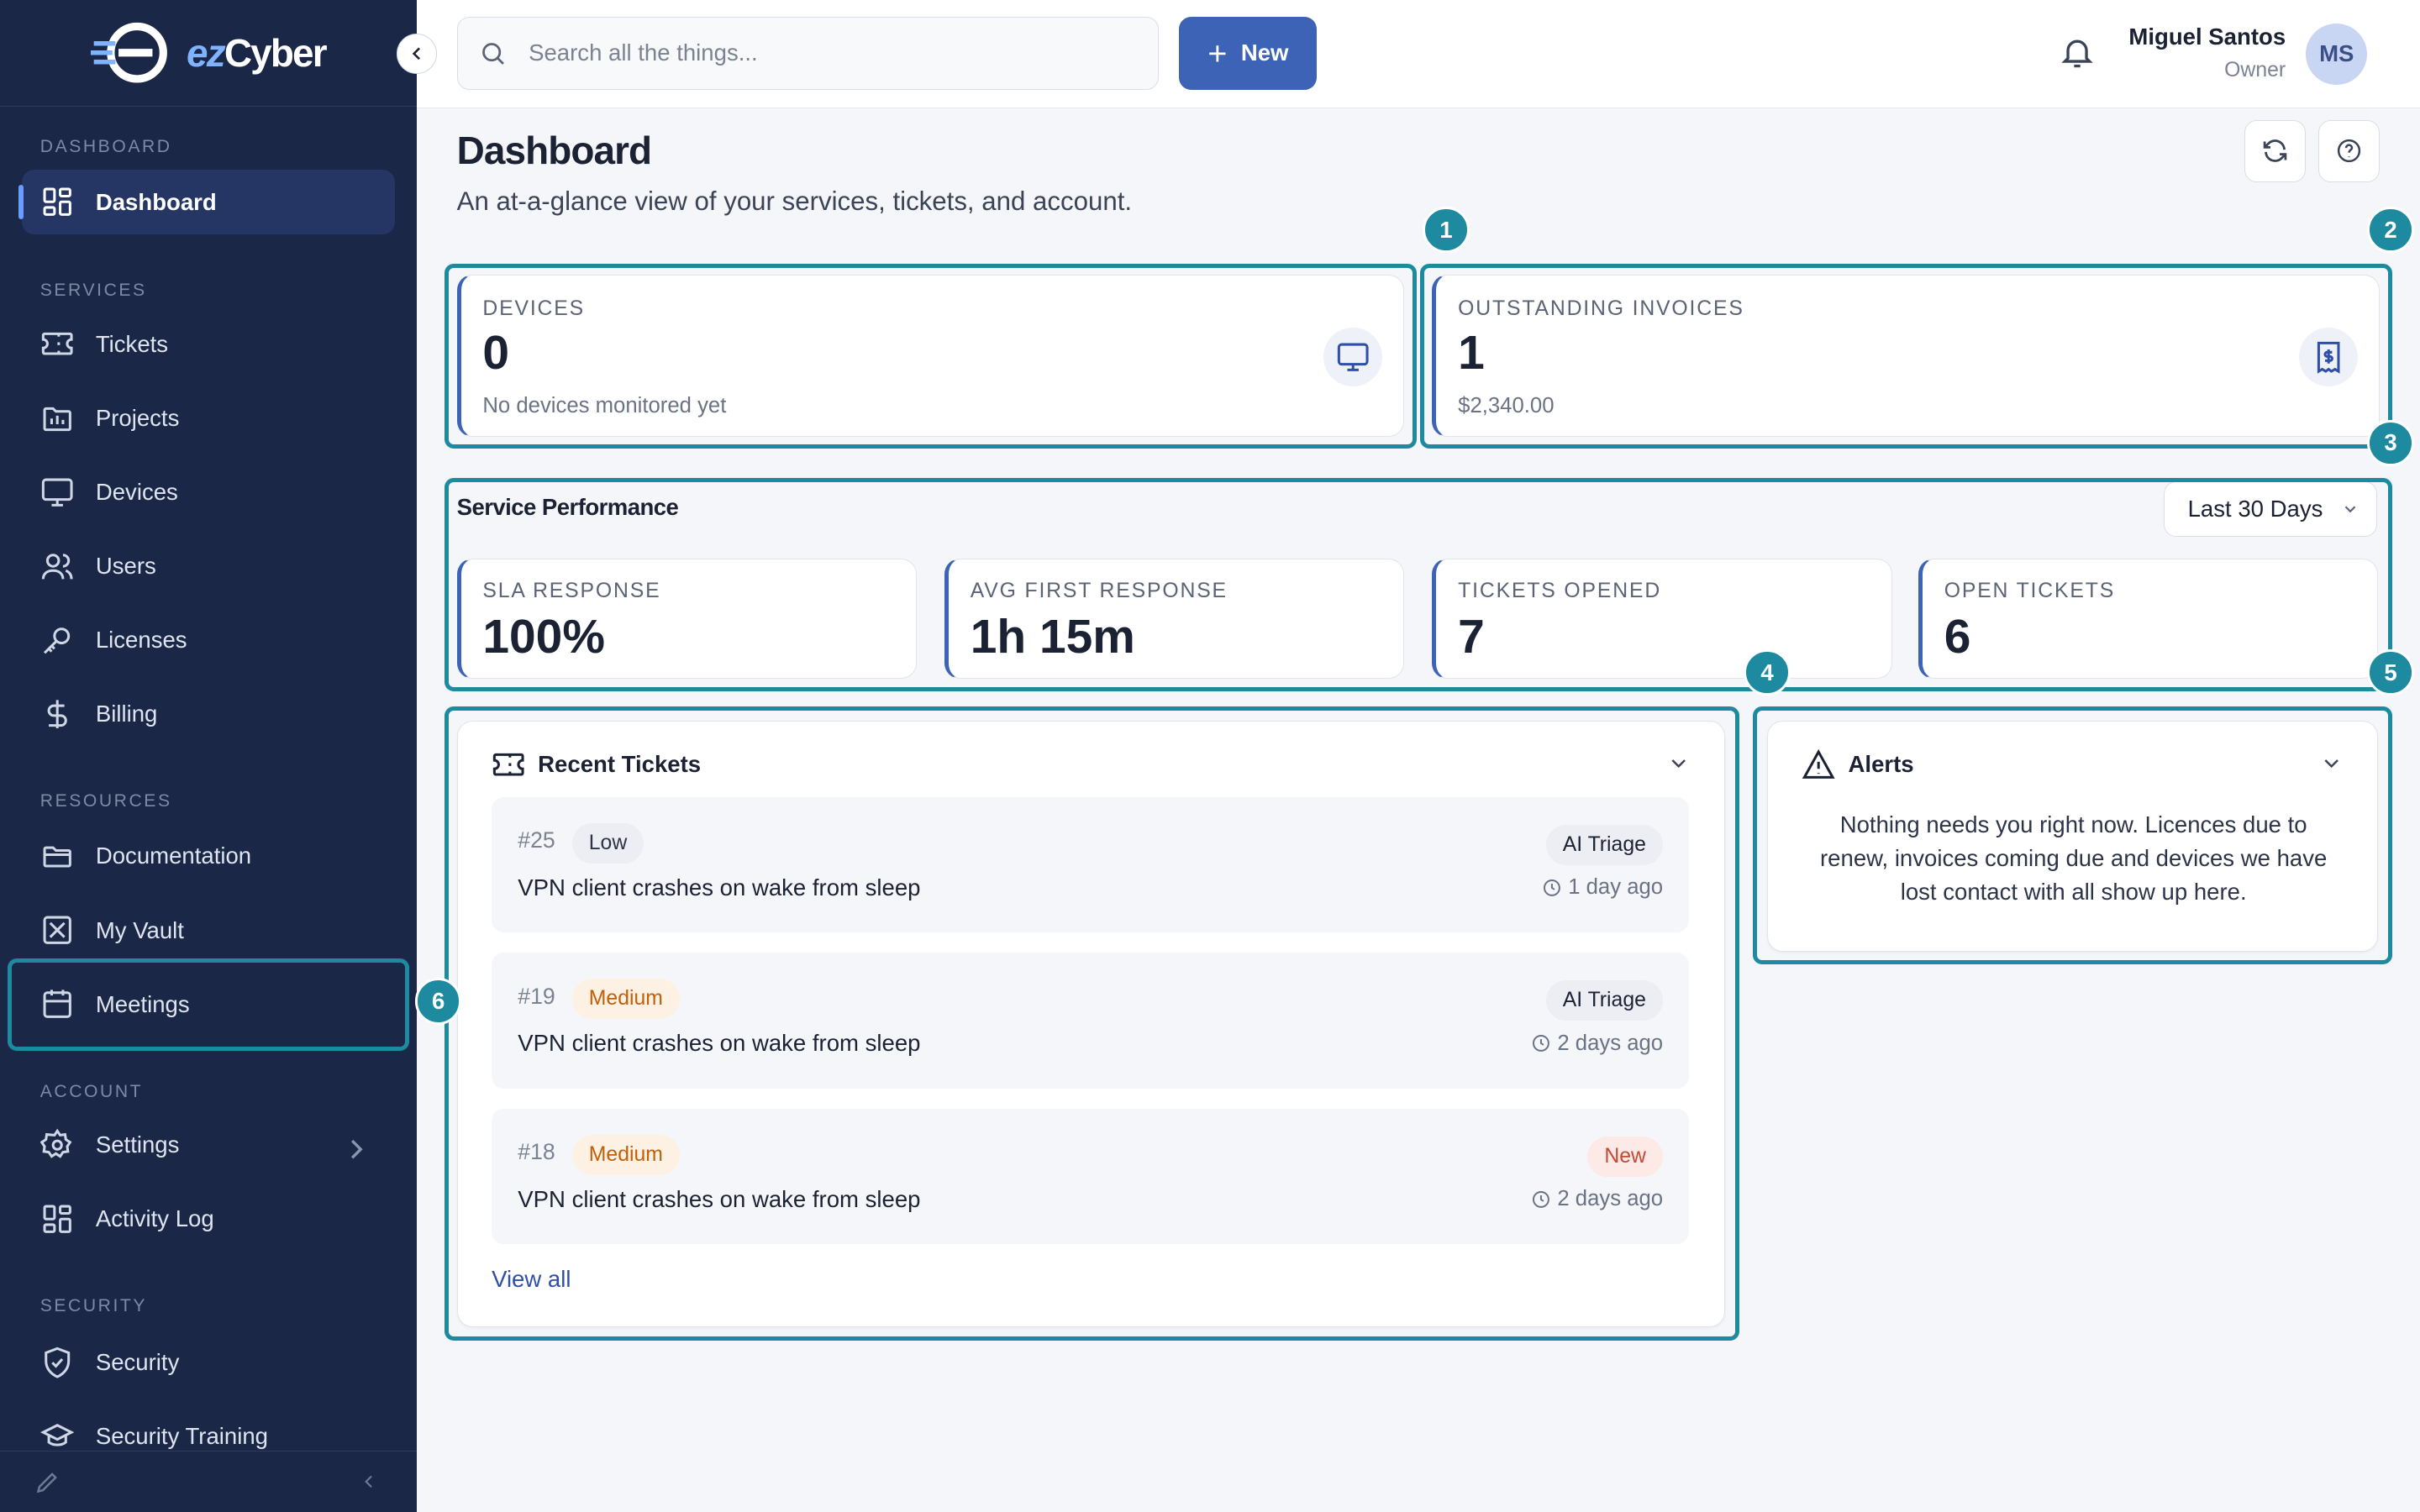 This screenshot has height=1512, width=2420. What do you see at coordinates (2337, 54) in the screenshot?
I see `avatar: MS` at bounding box center [2337, 54].